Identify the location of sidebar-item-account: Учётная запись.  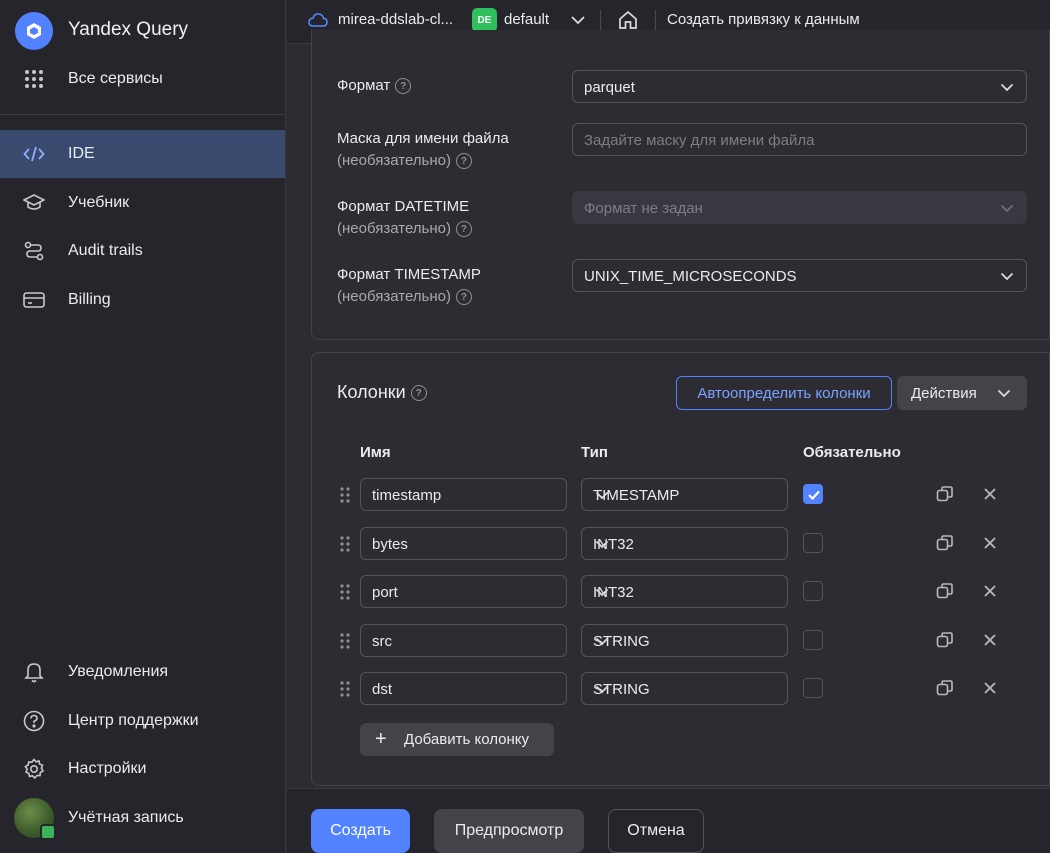
(142, 818).